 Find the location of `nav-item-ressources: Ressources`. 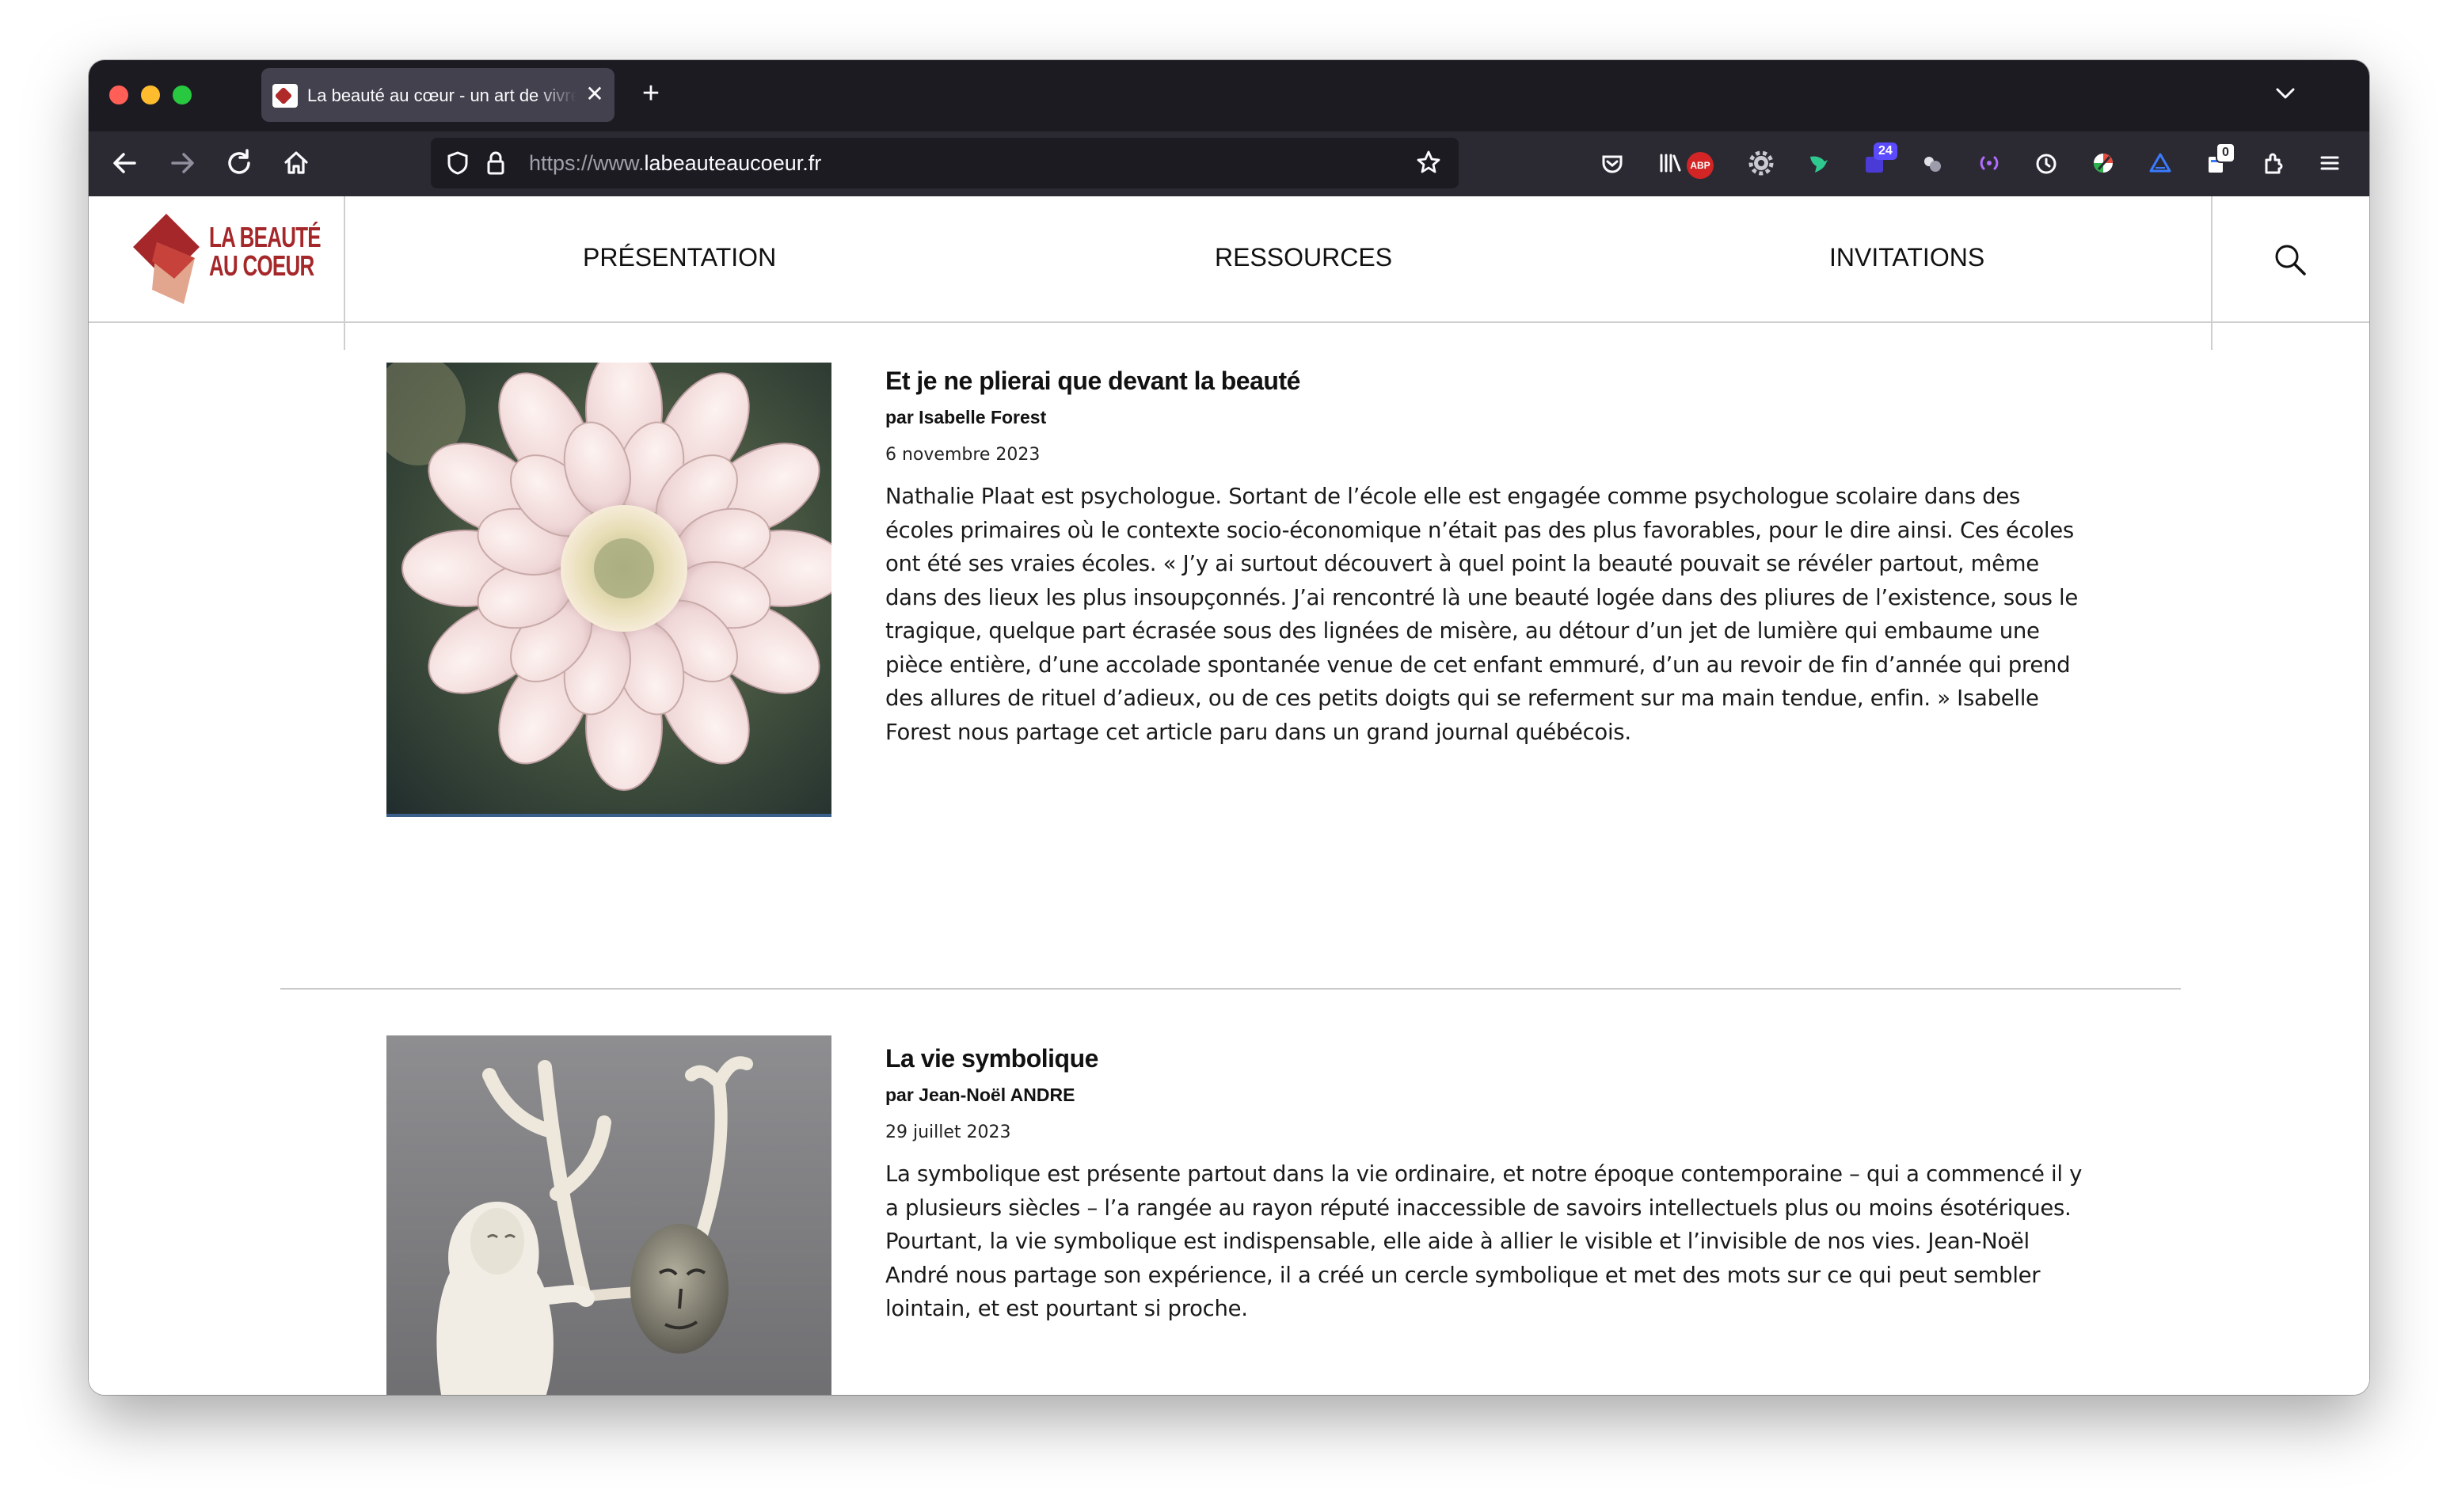

nav-item-ressources: Ressources is located at coordinates (1303, 257).